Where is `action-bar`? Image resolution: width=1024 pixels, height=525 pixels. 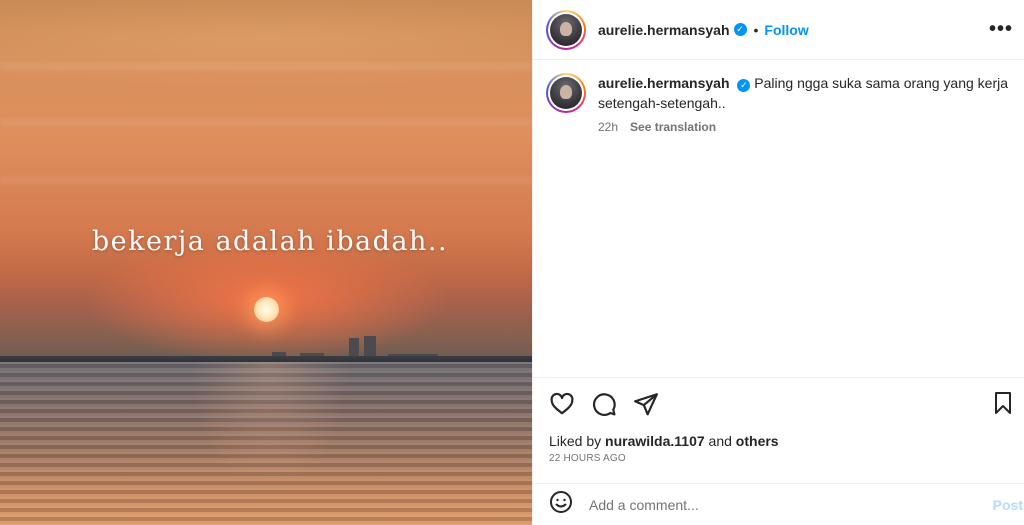 action-bar is located at coordinates (604, 404).